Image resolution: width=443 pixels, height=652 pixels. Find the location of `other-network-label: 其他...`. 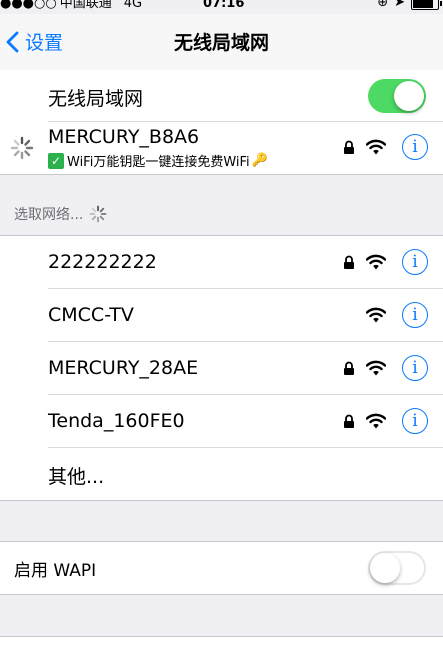

other-network-label: 其他... is located at coordinates (76, 477).